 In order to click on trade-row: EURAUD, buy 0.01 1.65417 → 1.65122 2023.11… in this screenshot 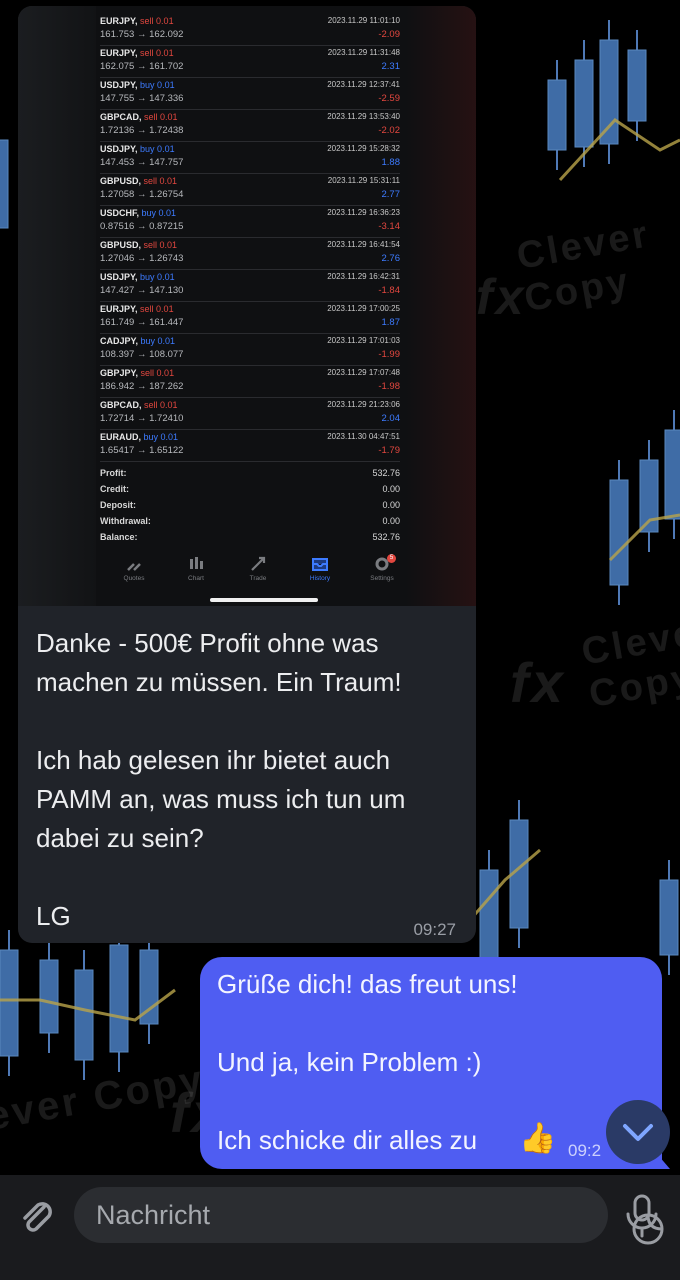, I will do `click(250, 448)`.